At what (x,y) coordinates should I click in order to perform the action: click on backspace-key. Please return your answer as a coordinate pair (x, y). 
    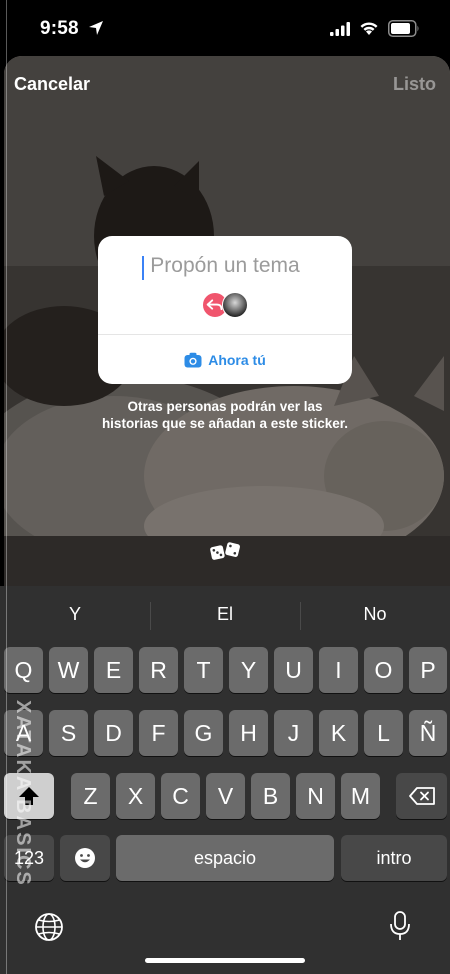
    Looking at the image, I should click on (421, 796).